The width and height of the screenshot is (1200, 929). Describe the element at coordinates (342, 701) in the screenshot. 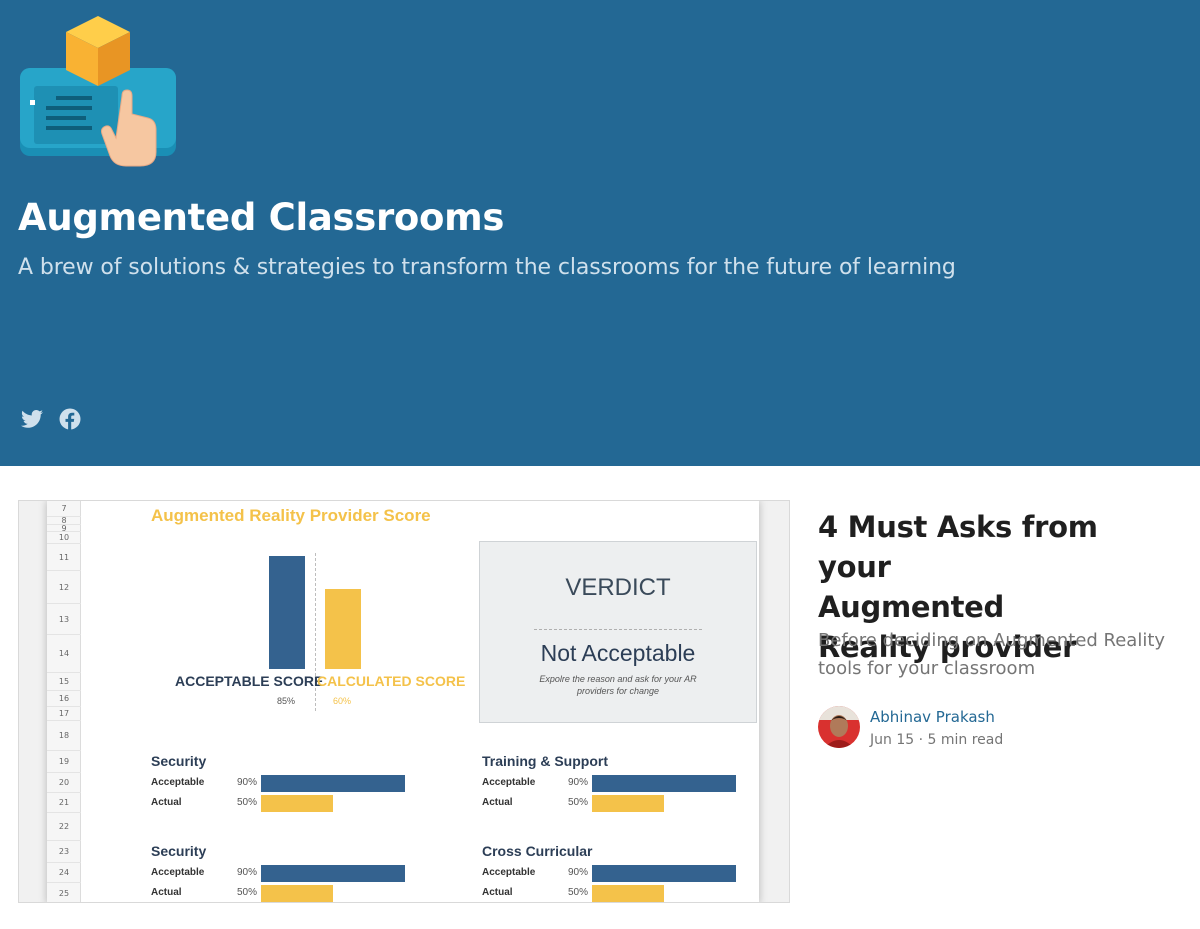

I see `calculated-score-value: 60%` at that location.